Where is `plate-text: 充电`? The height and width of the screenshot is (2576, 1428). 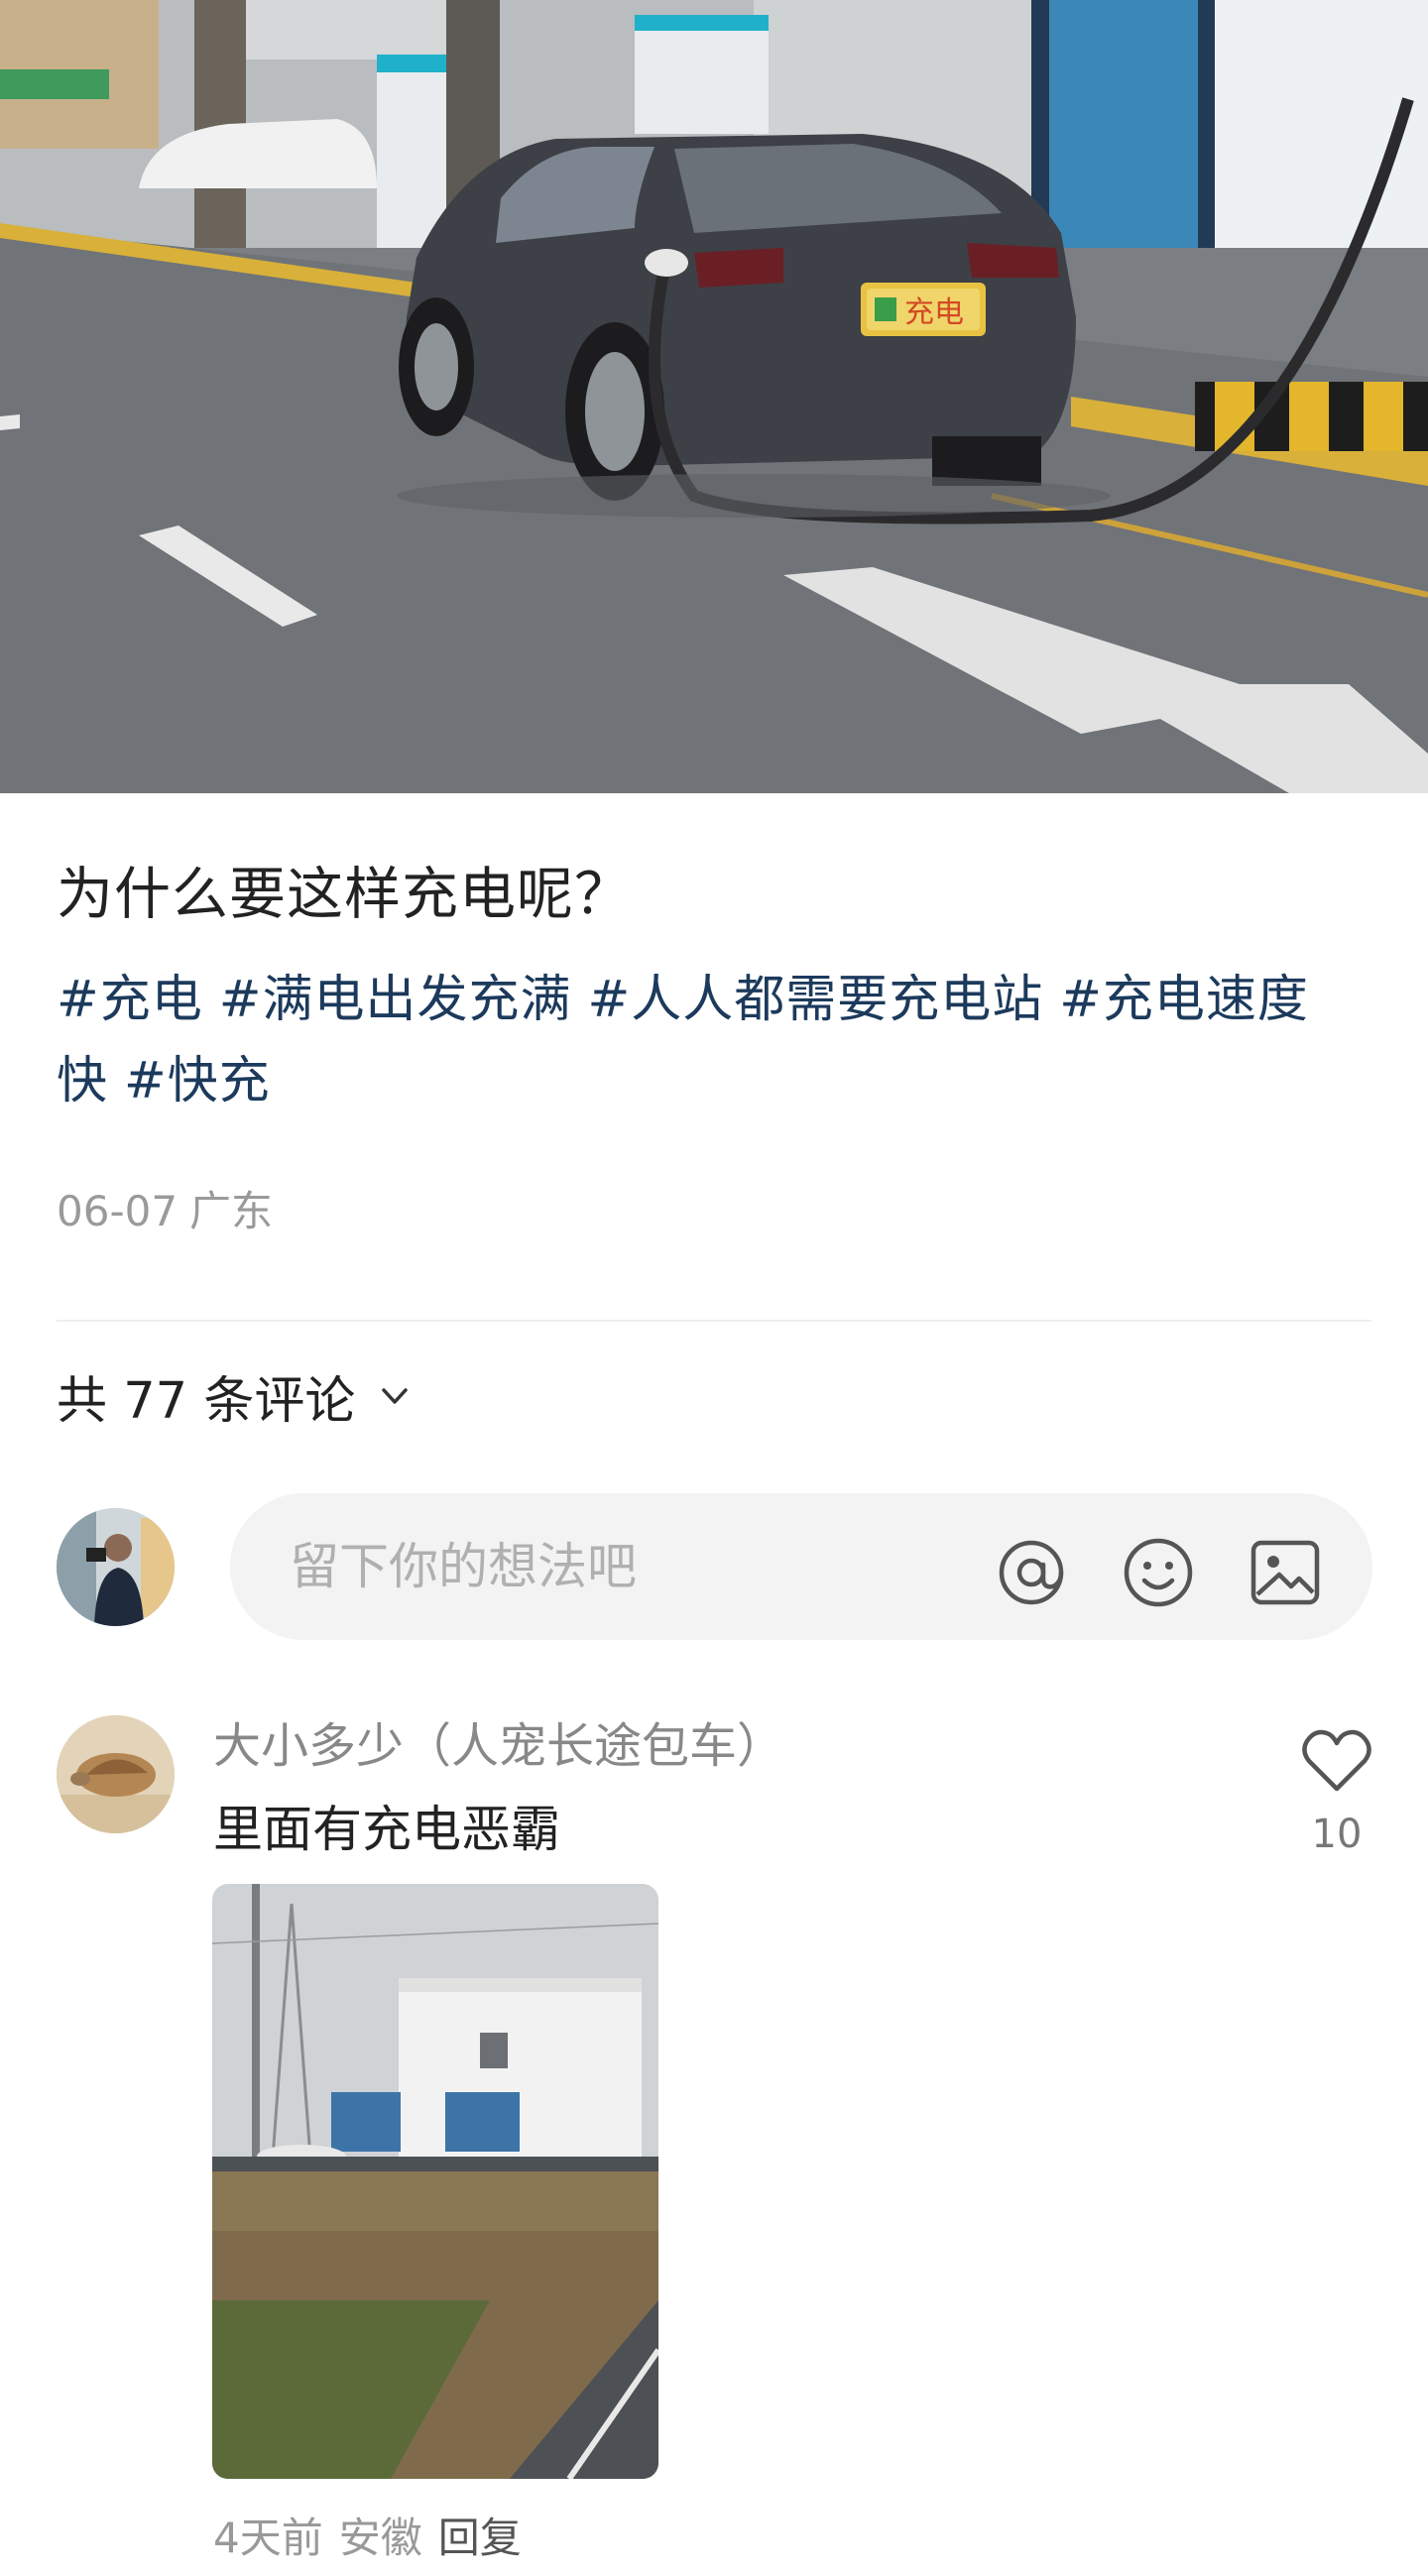 plate-text: 充电 is located at coordinates (934, 312).